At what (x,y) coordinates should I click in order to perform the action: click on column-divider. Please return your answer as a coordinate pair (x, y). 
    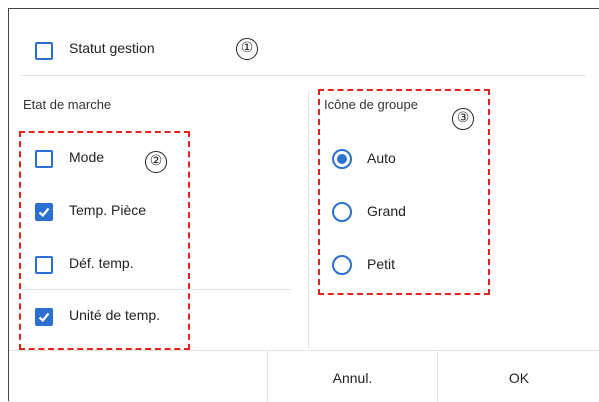
    Looking at the image, I should click on (308, 220).